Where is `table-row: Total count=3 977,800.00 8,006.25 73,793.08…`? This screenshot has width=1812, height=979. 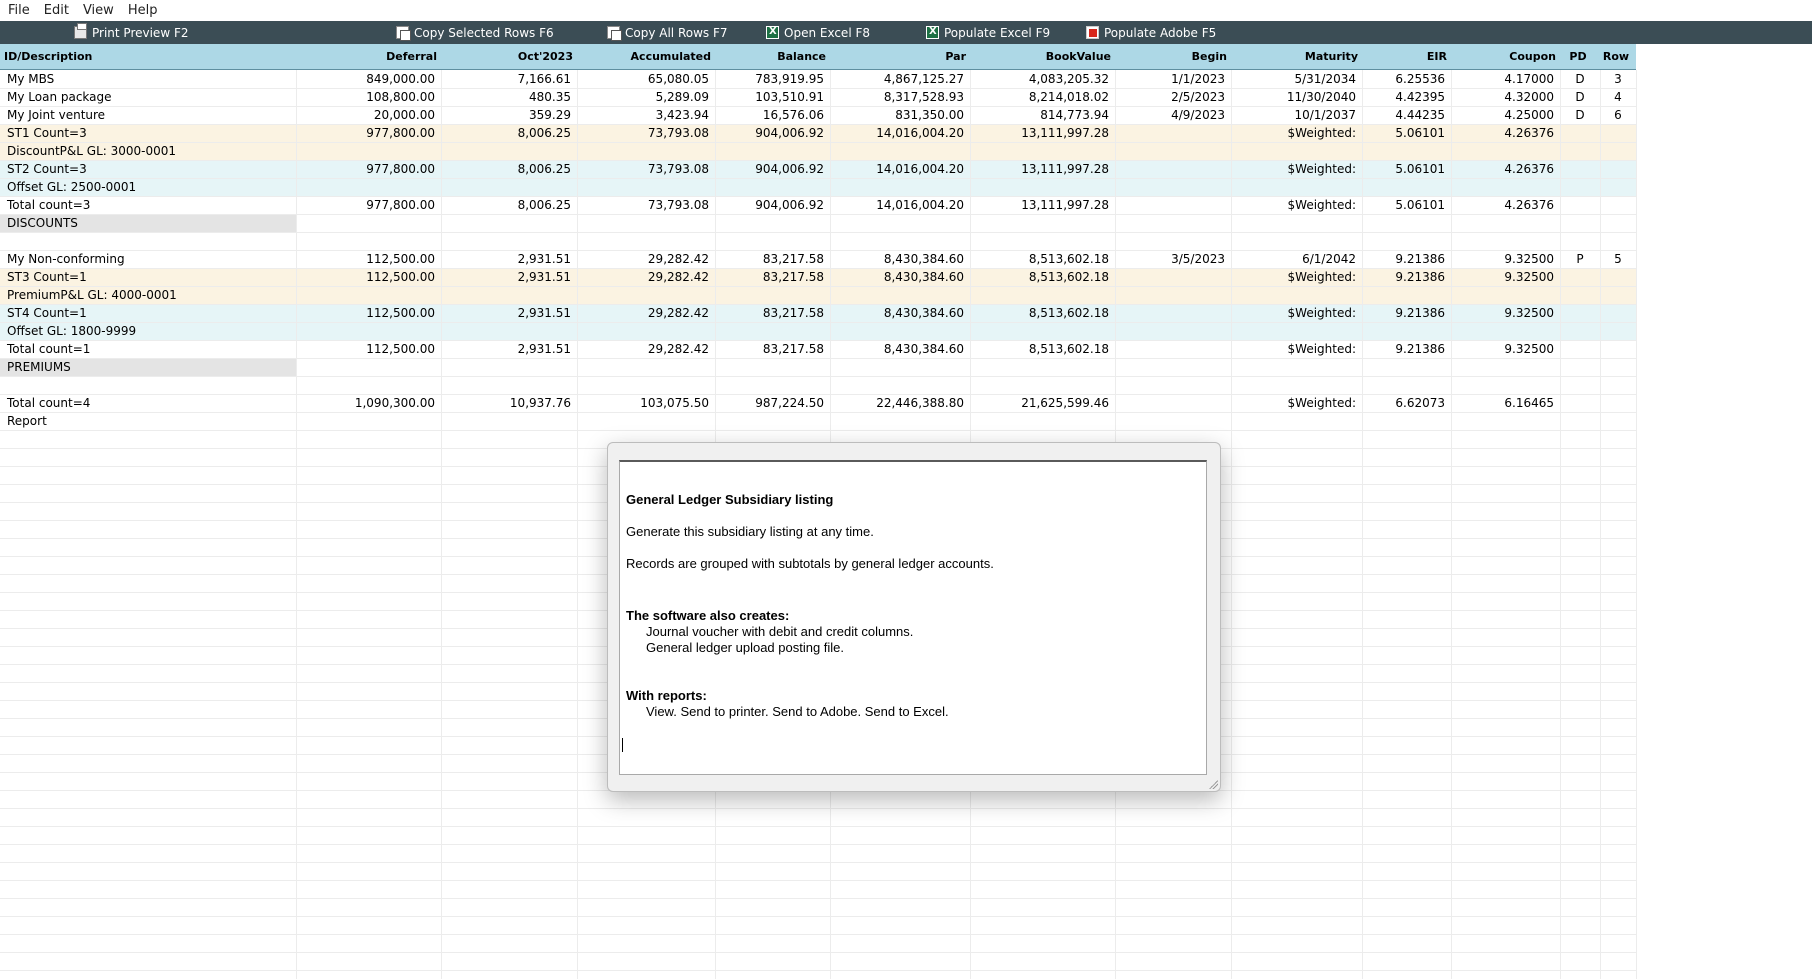 table-row: Total count=3 977,800.00 8,006.25 73,793.08… is located at coordinates (818, 205).